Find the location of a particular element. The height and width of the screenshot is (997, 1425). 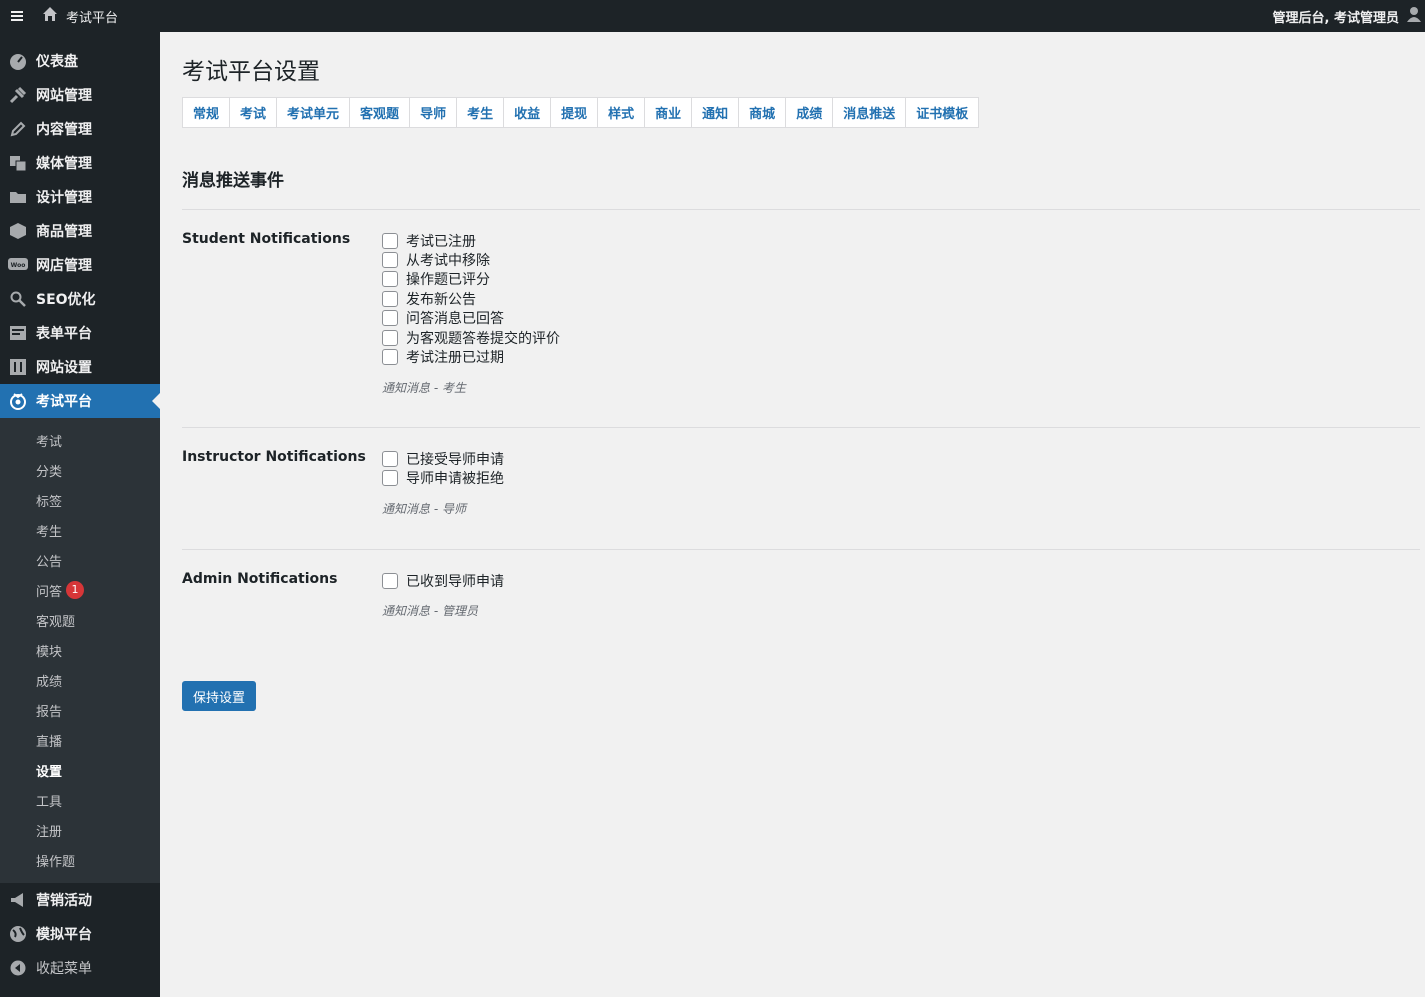

site-link: 考试平台 is located at coordinates (80, 16).